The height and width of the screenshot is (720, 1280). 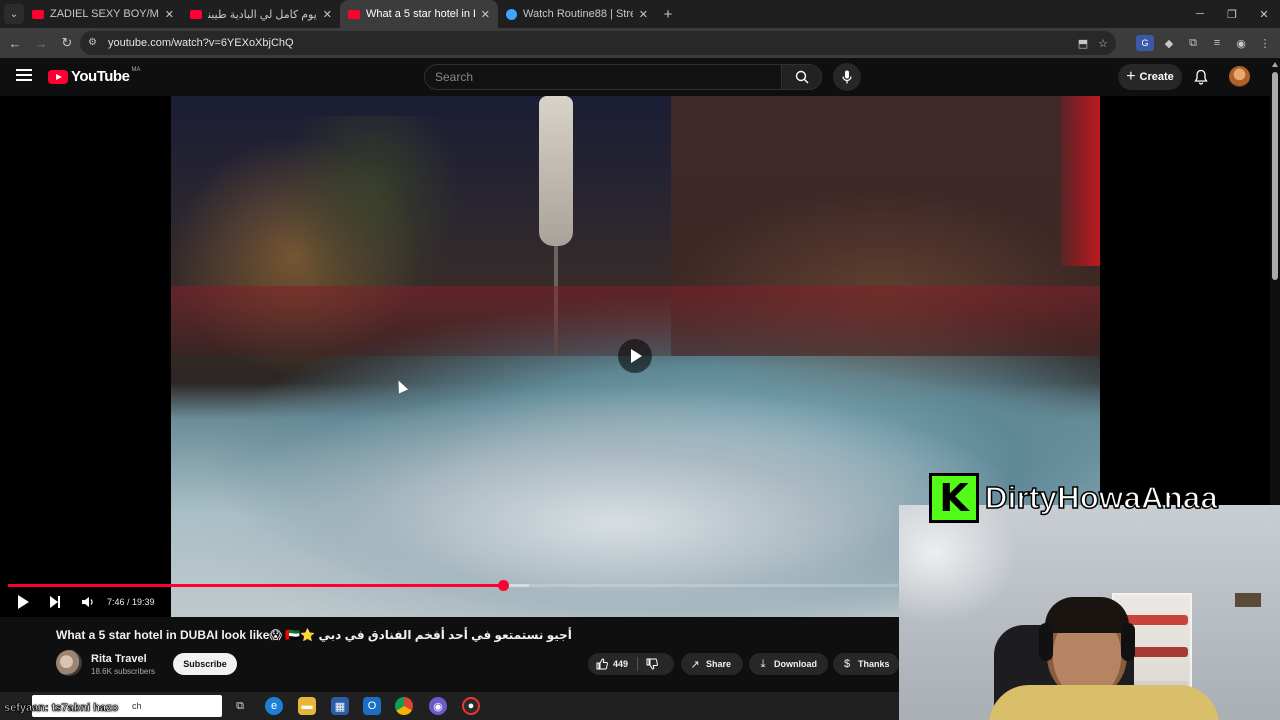 I want to click on microsoft-store-icon: ▦, so click(x=340, y=706).